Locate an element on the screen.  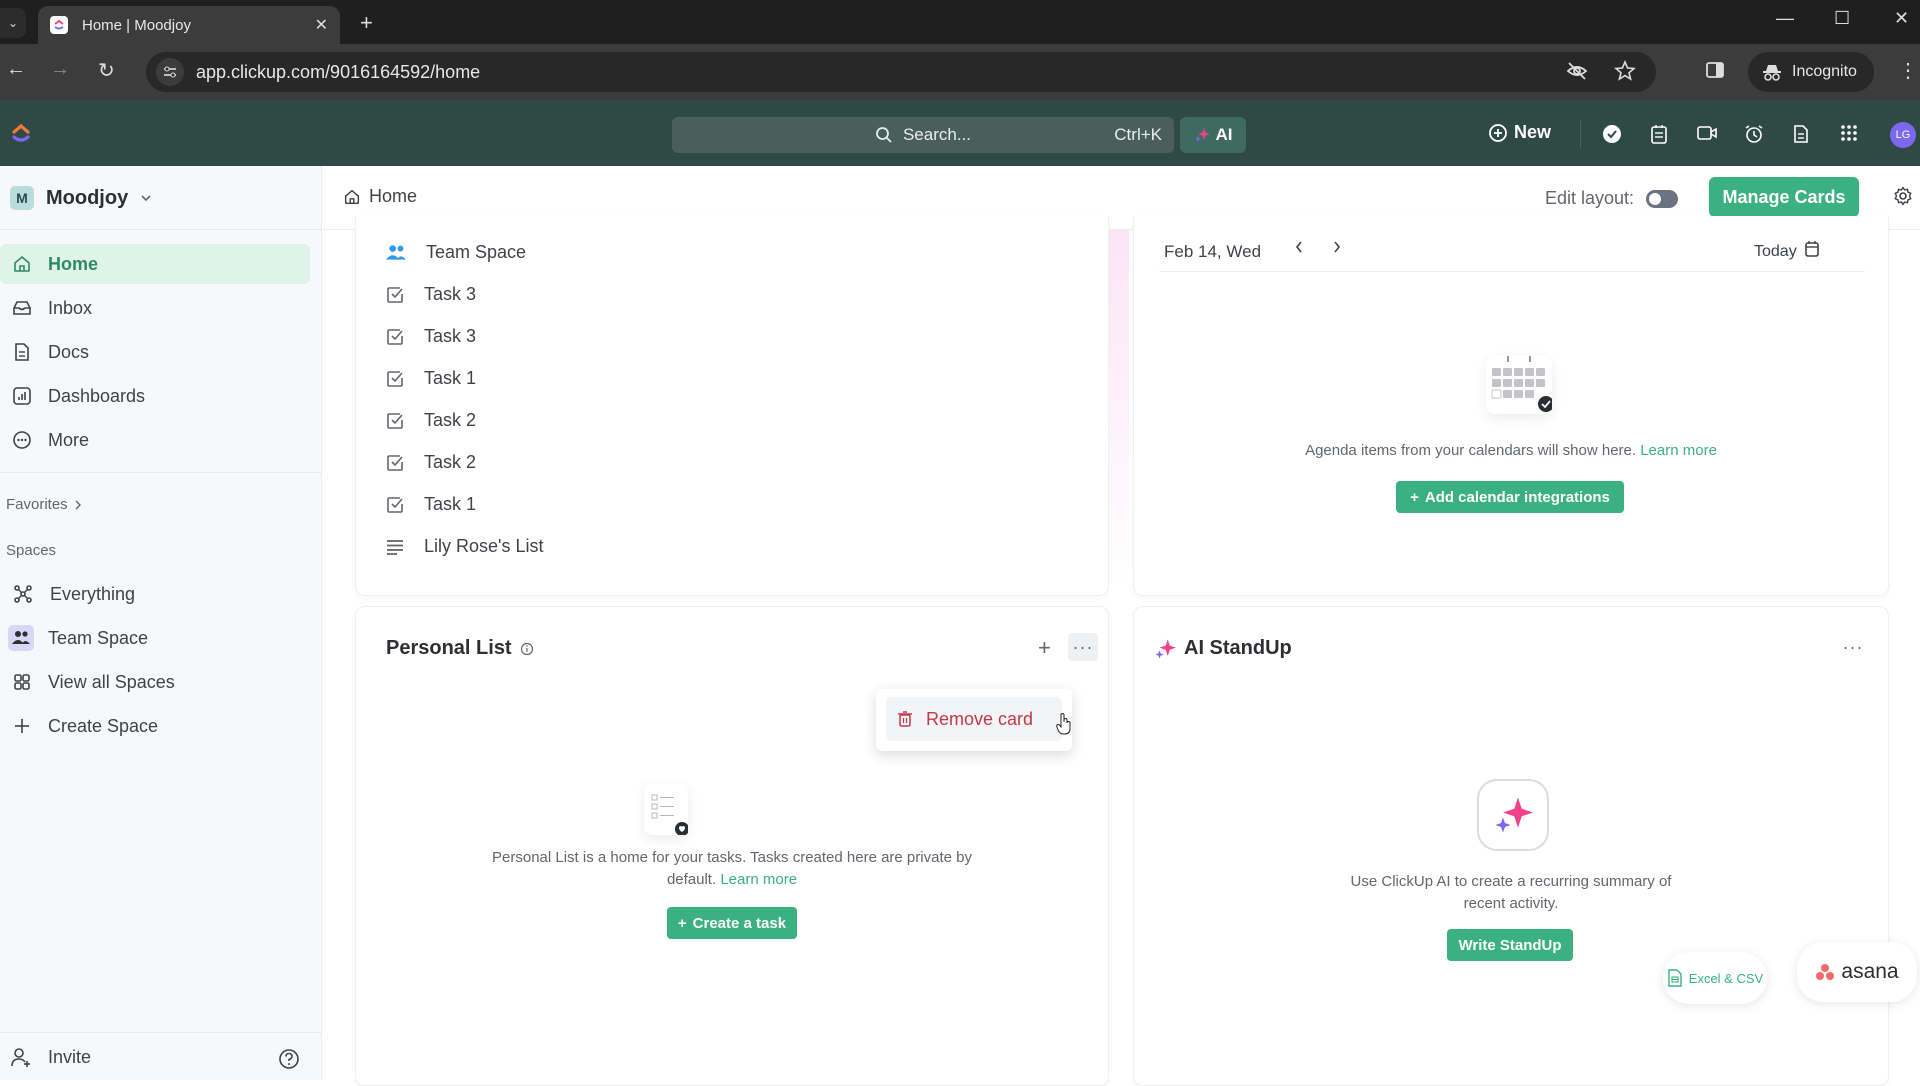
alarm-clock-icon is located at coordinates (1754, 134).